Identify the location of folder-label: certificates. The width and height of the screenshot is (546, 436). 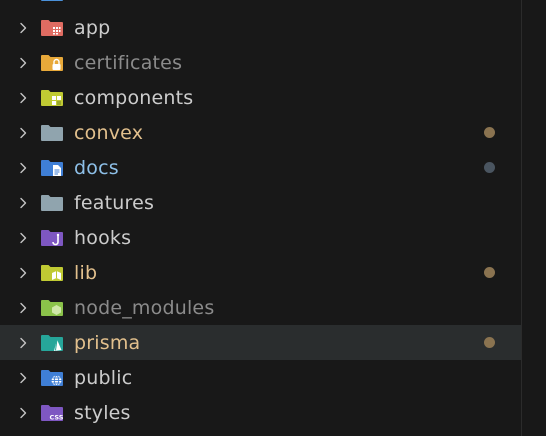
(128, 62).